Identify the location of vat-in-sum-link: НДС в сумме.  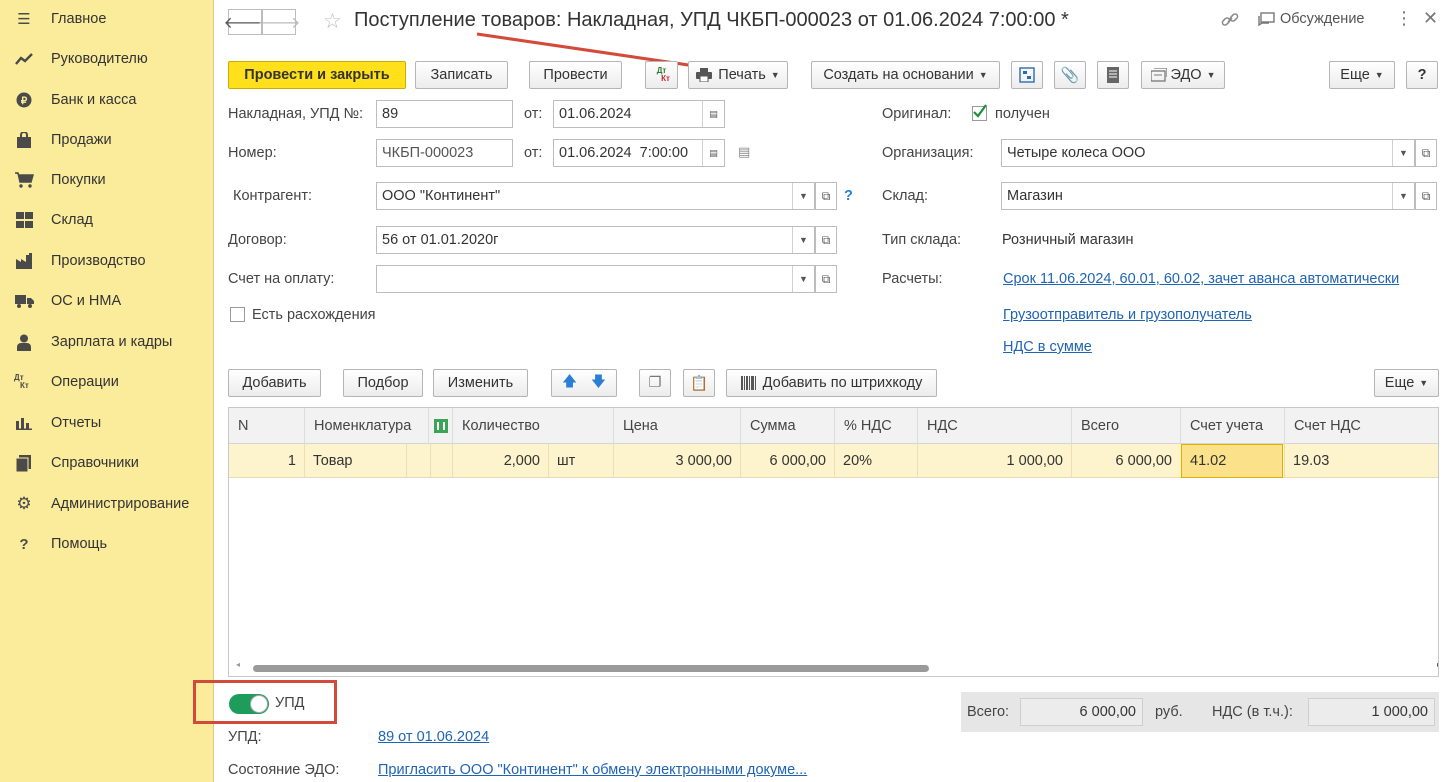
(1047, 347).